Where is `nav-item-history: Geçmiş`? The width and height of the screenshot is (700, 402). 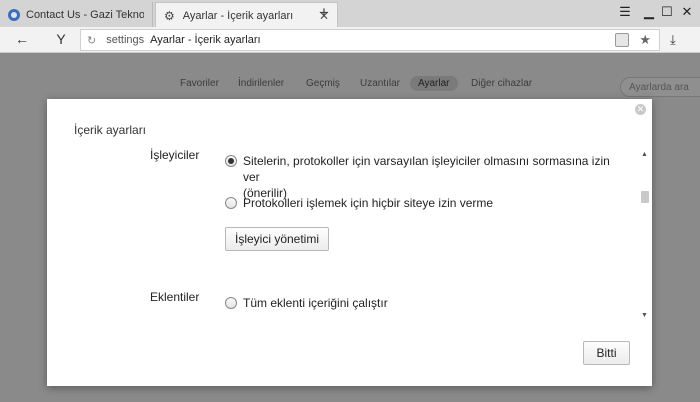 nav-item-history: Geçmiş is located at coordinates (323, 83).